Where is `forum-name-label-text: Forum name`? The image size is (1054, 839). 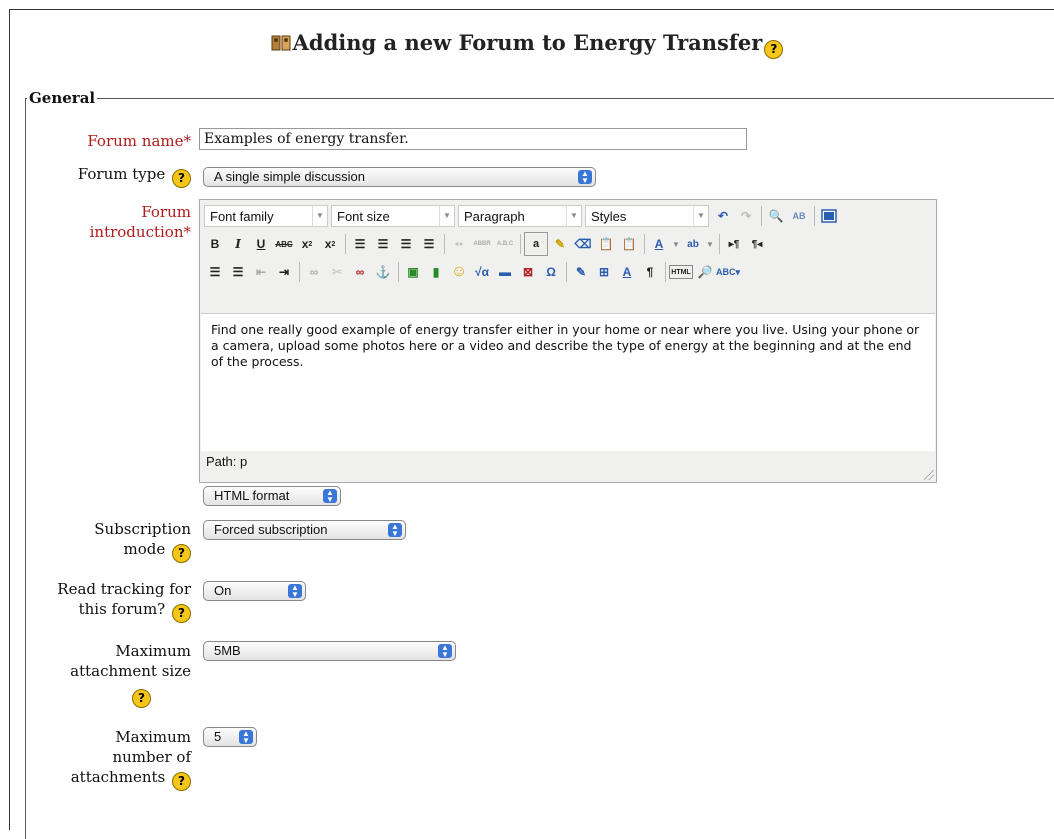 forum-name-label-text: Forum name is located at coordinates (135, 141).